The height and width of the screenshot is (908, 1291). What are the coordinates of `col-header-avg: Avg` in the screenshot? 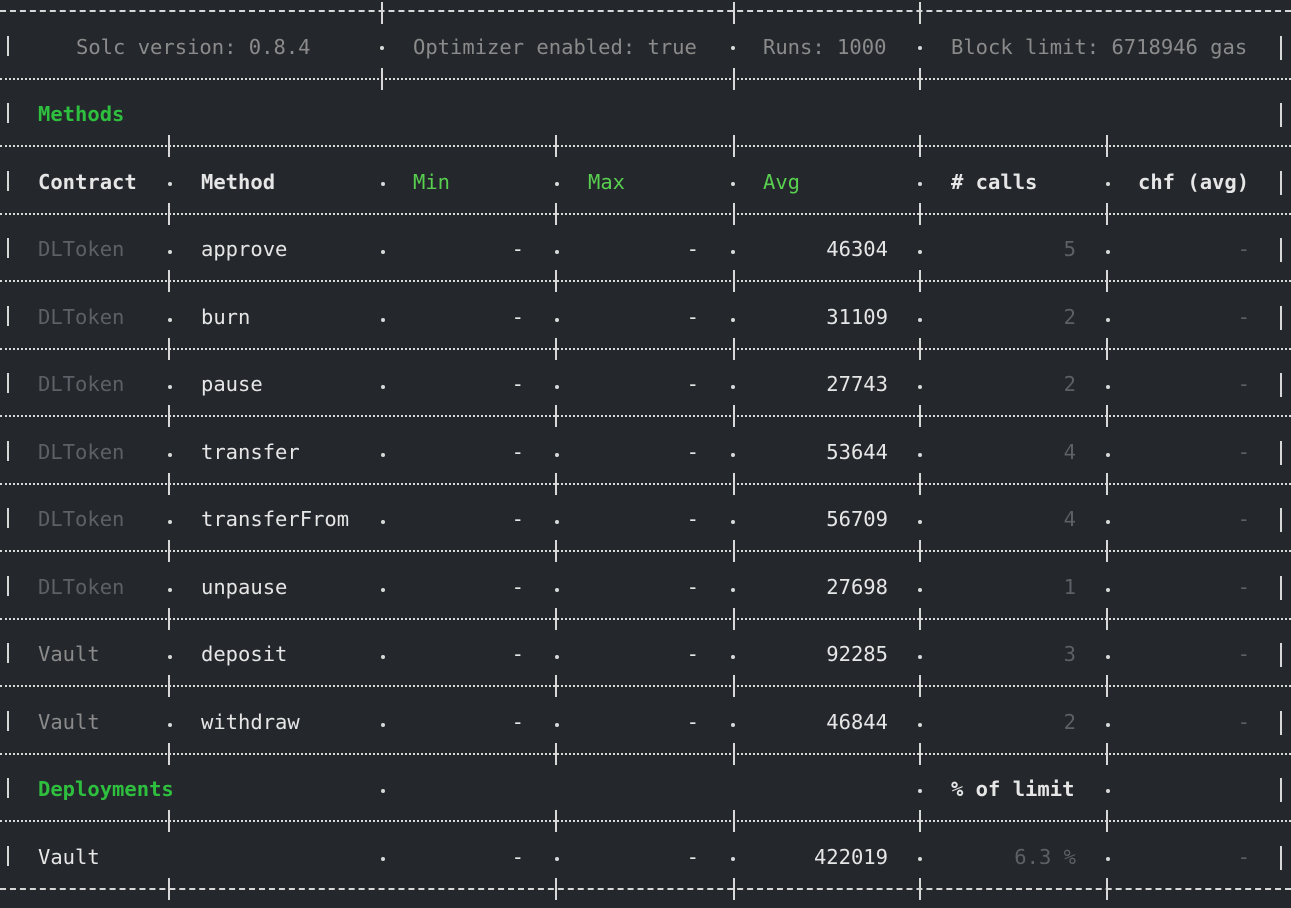 It's located at (782, 182).